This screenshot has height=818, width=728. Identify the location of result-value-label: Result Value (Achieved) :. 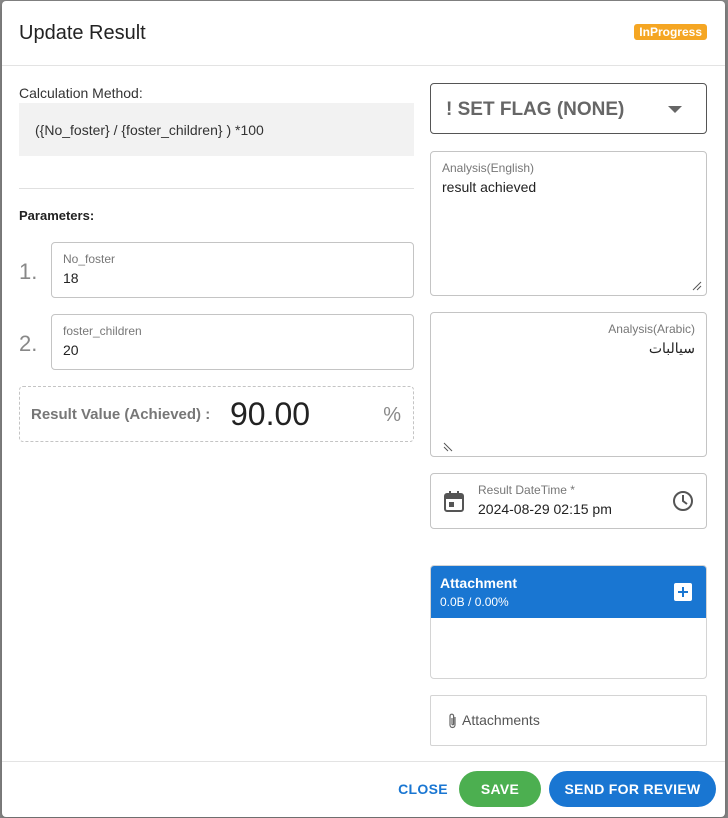
(121, 414).